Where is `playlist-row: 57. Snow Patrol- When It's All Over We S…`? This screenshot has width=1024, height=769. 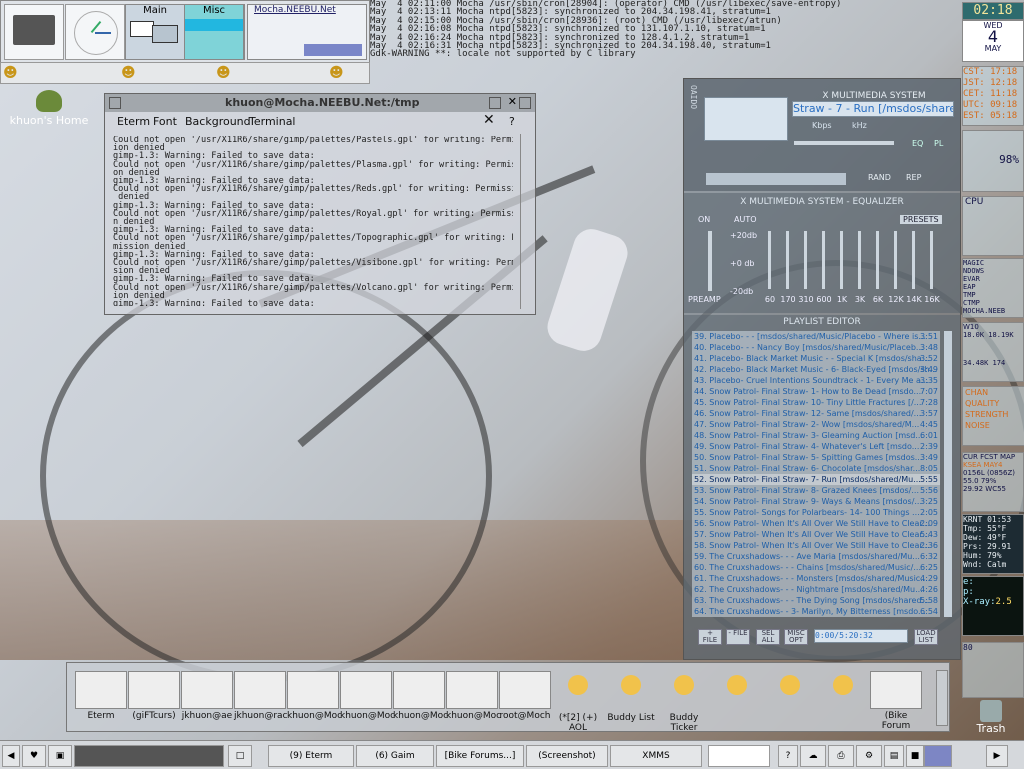
playlist-row: 57. Snow Patrol- When It's All Over We S… is located at coordinates (816, 534).